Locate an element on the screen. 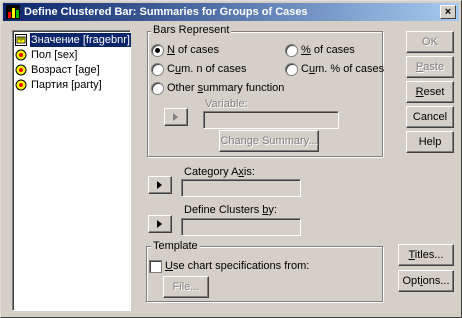 This screenshot has height=318, width=462. category-axis-label: Category Axis: is located at coordinates (219, 172).